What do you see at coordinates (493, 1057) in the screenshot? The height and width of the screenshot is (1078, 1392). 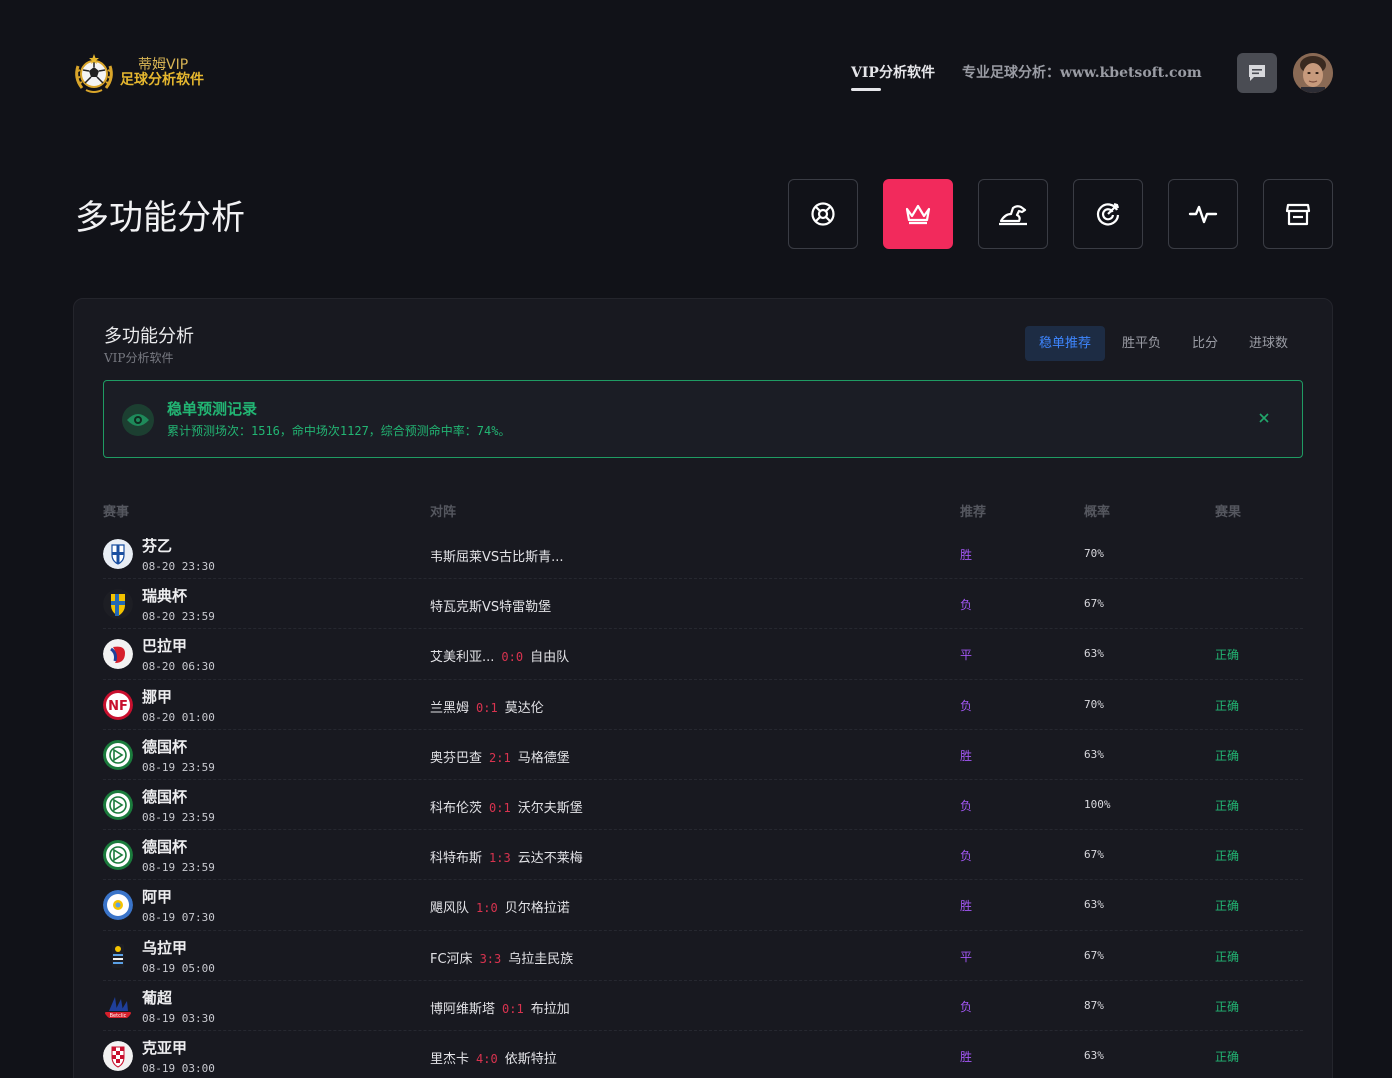 I see `match-teams: 里杰卡 4:0 依斯特拉` at bounding box center [493, 1057].